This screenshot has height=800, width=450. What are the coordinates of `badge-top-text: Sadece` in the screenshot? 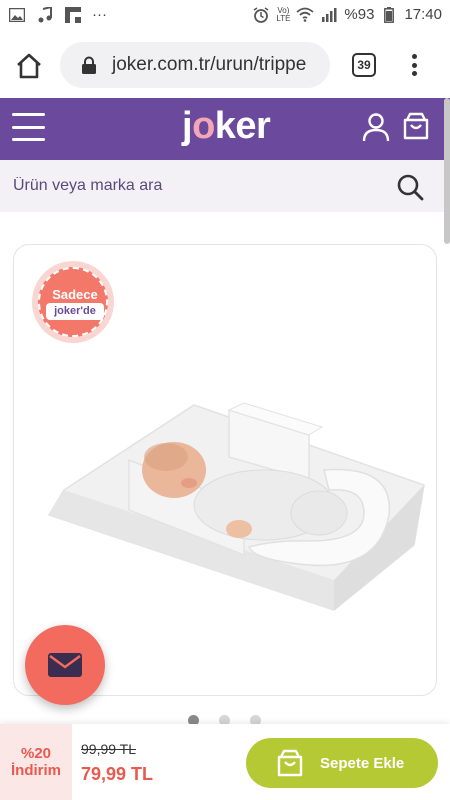 It's located at (75, 294).